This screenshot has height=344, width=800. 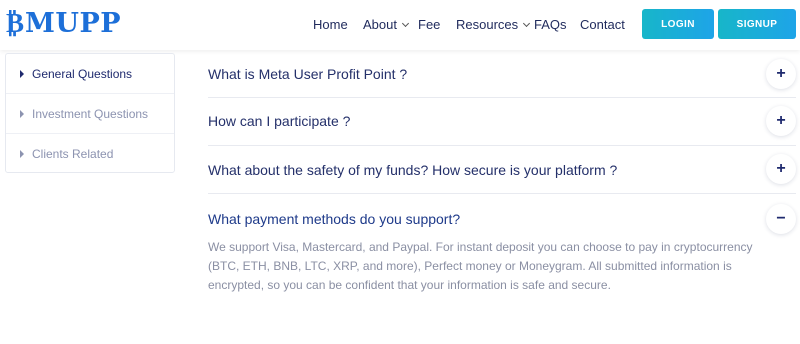 I want to click on nav-resources-label: Resources, so click(x=487, y=24).